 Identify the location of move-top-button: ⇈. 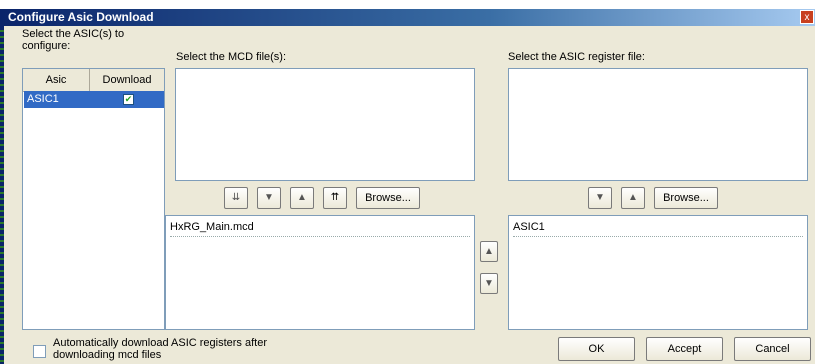
(335, 198).